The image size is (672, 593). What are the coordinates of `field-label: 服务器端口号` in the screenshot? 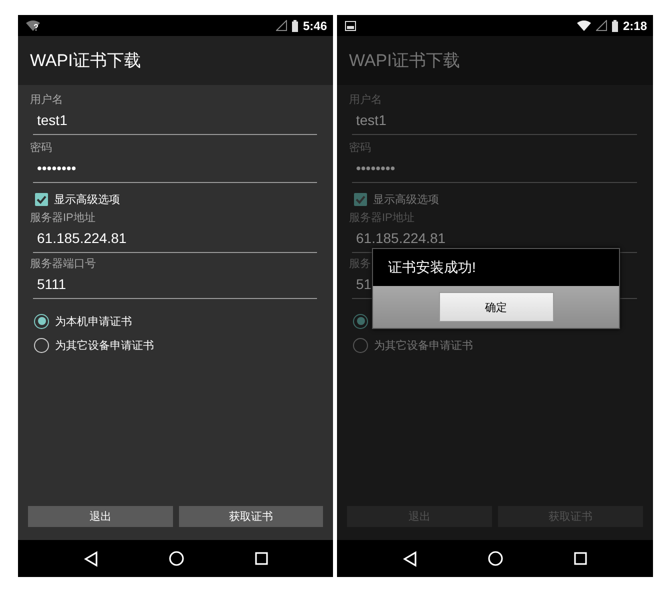 It's located at (63, 264).